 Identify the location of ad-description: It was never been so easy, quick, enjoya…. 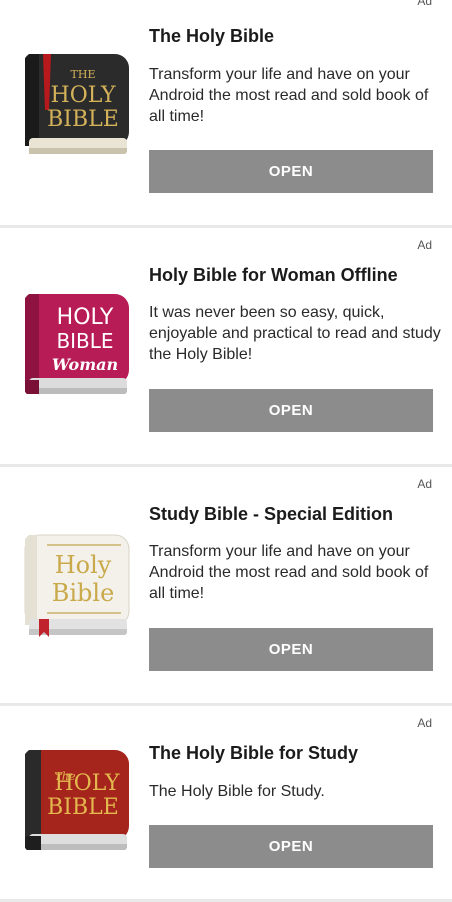
(295, 333).